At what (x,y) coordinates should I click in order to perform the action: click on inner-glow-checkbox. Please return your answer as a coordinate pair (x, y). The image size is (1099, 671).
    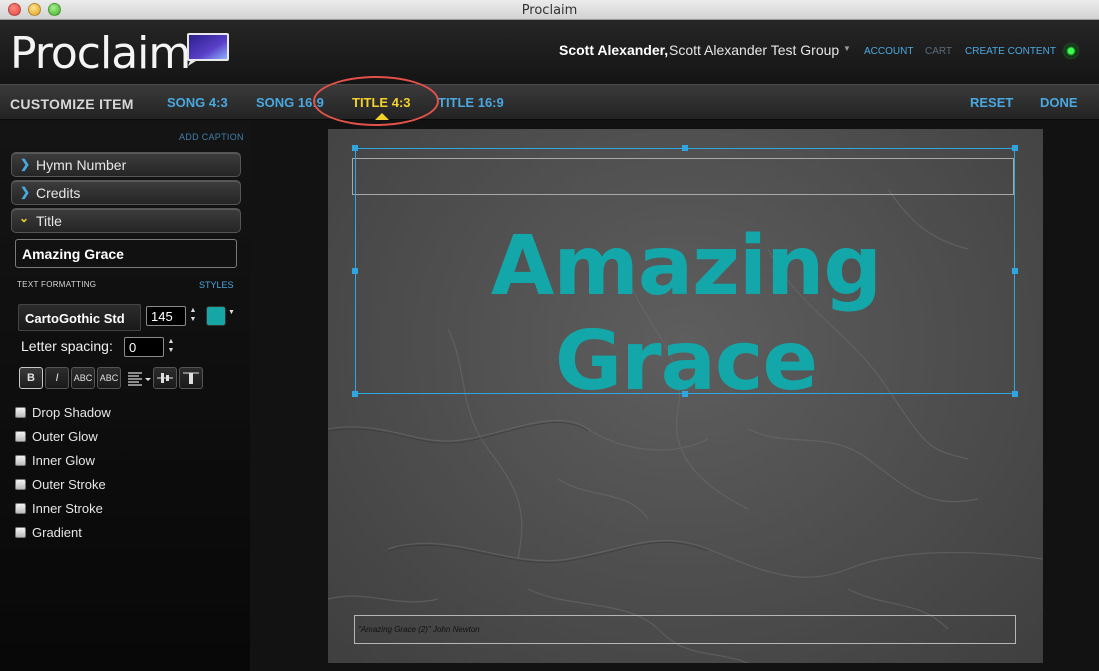
    Looking at the image, I should click on (20, 460).